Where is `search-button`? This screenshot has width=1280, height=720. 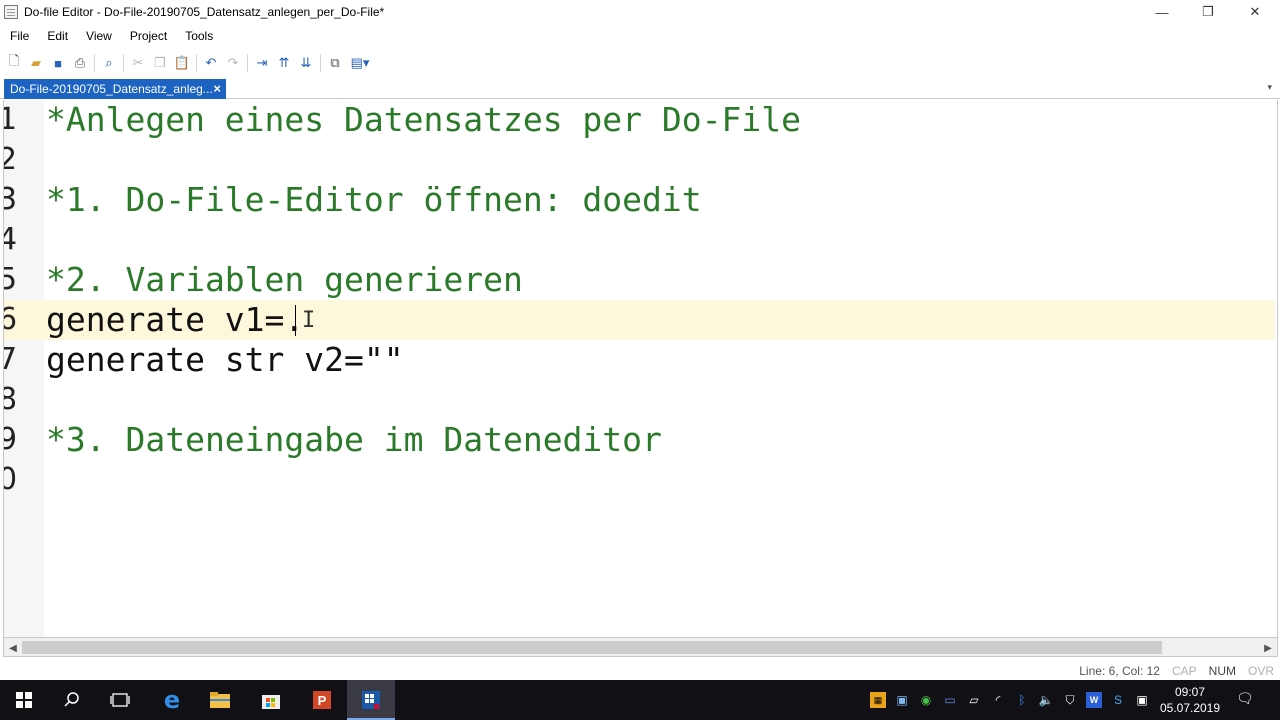 search-button is located at coordinates (72, 700).